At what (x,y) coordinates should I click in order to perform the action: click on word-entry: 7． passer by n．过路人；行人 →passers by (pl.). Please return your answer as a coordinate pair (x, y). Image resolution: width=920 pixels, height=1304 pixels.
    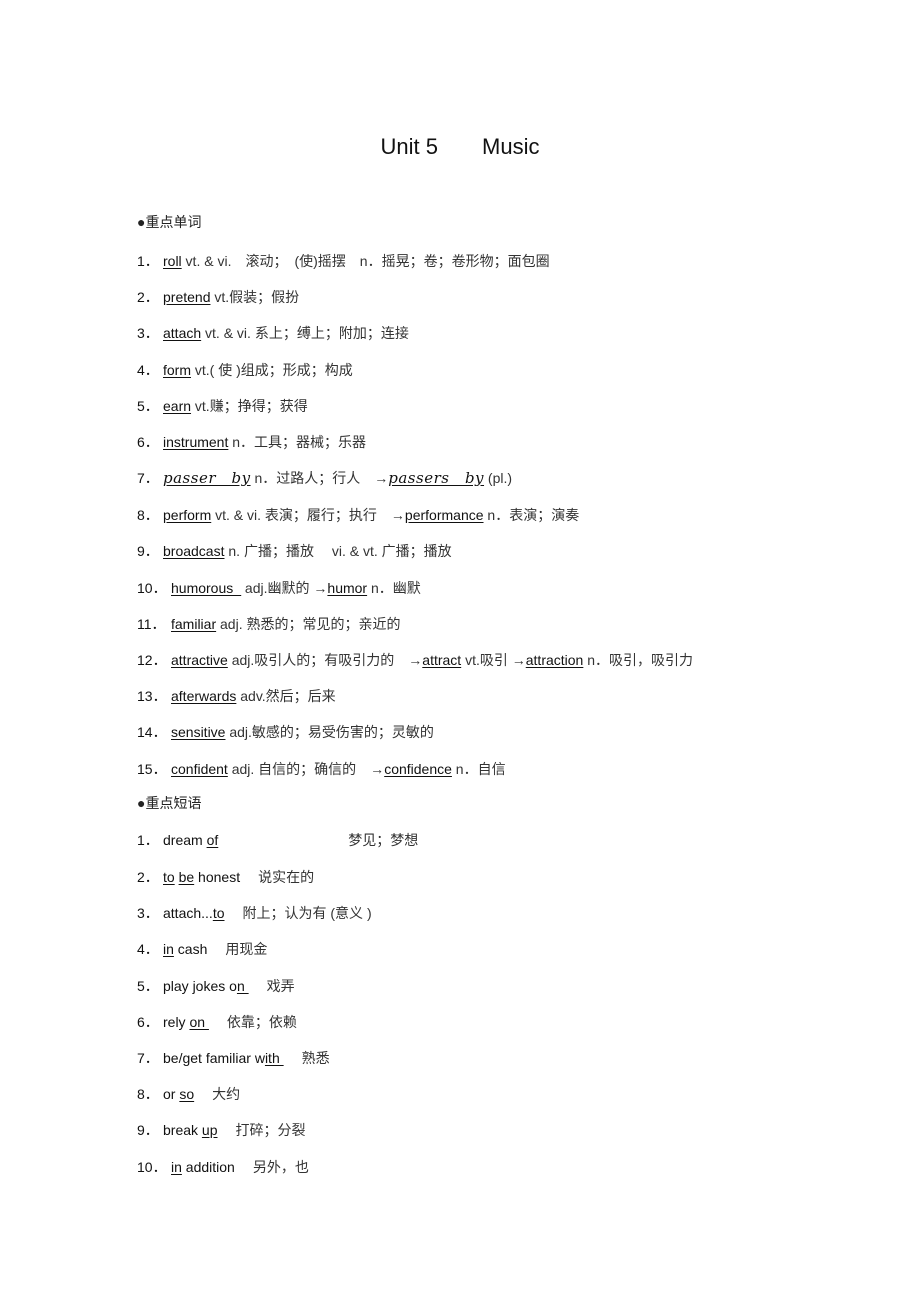
    Looking at the image, I should click on (324, 477).